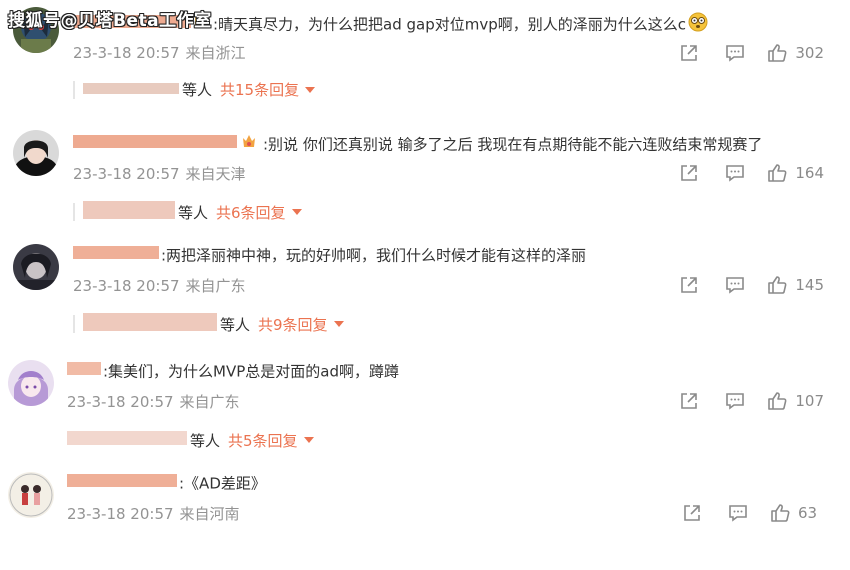  What do you see at coordinates (259, 89) in the screenshot?
I see `view-replies-link: 共15条回复` at bounding box center [259, 89].